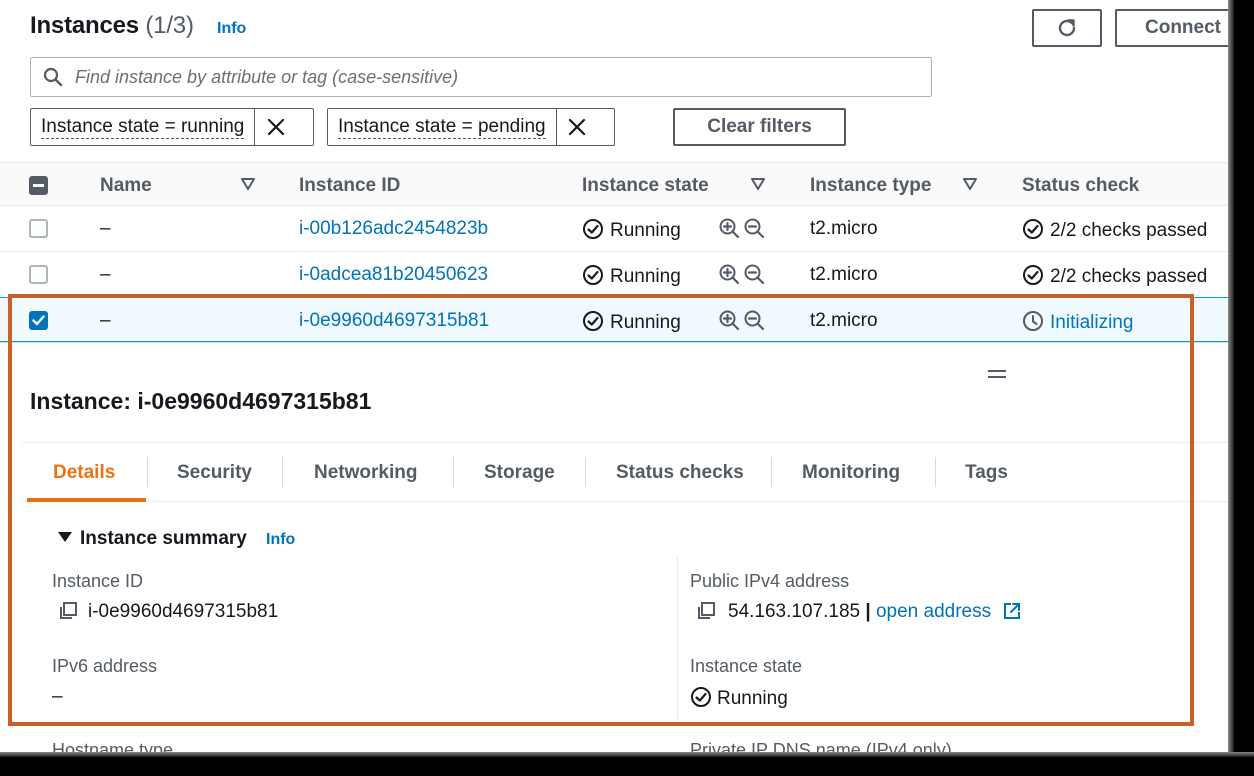  I want to click on search-bar, so click(481, 77).